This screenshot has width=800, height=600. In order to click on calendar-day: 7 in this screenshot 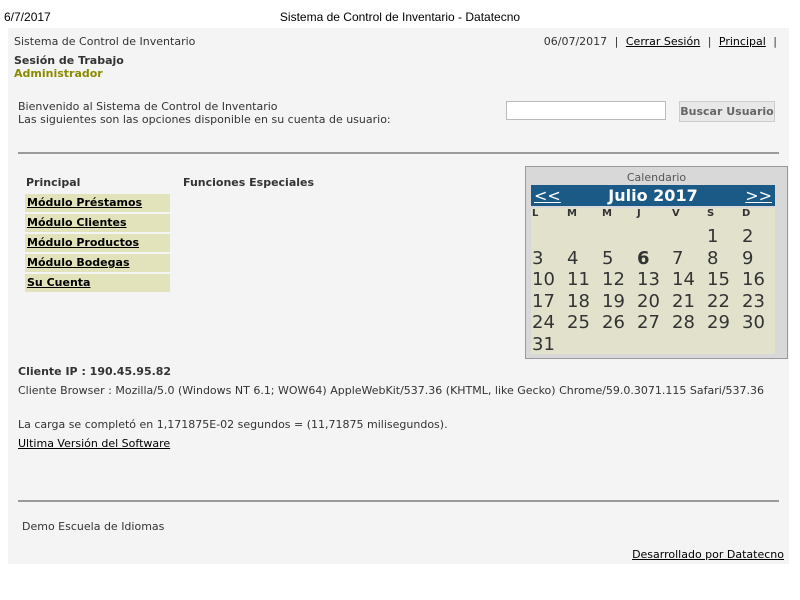, I will do `click(677, 258)`.